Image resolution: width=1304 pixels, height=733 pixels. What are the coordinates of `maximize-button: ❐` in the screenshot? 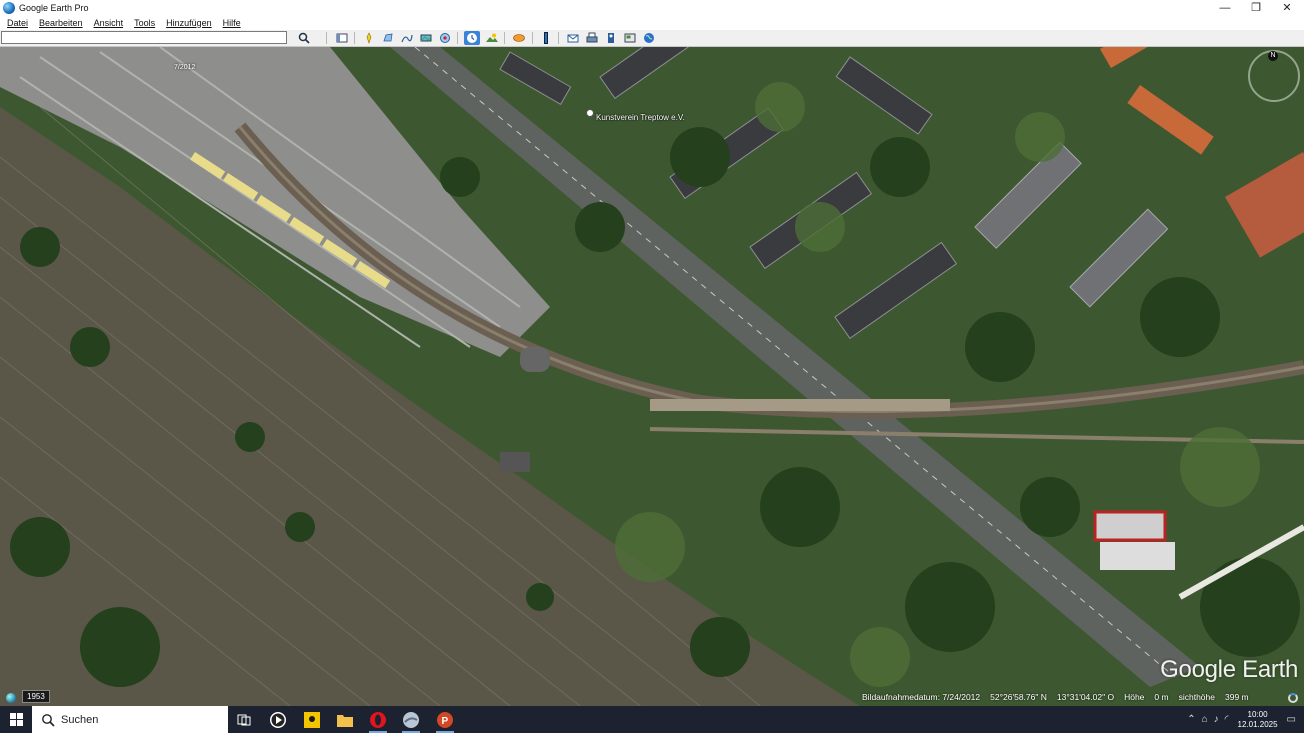 It's located at (1256, 7).